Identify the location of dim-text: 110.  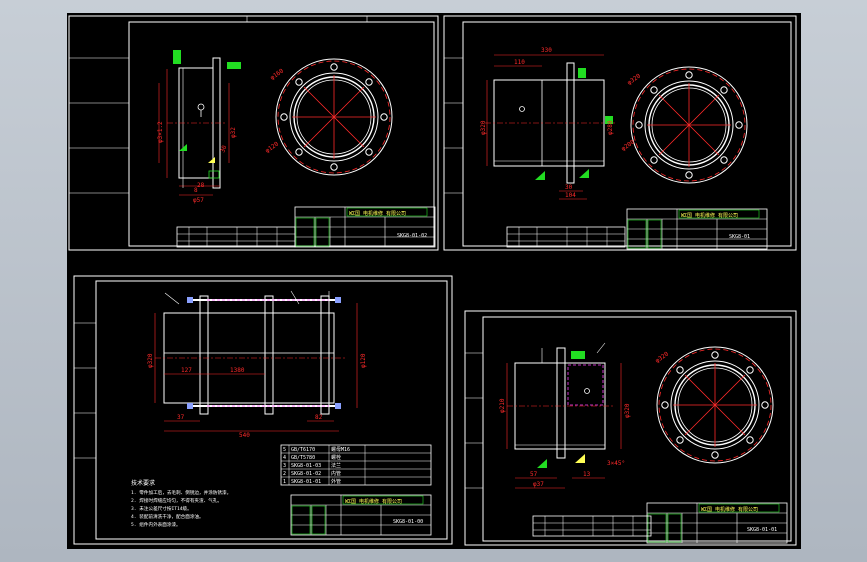
(519, 62).